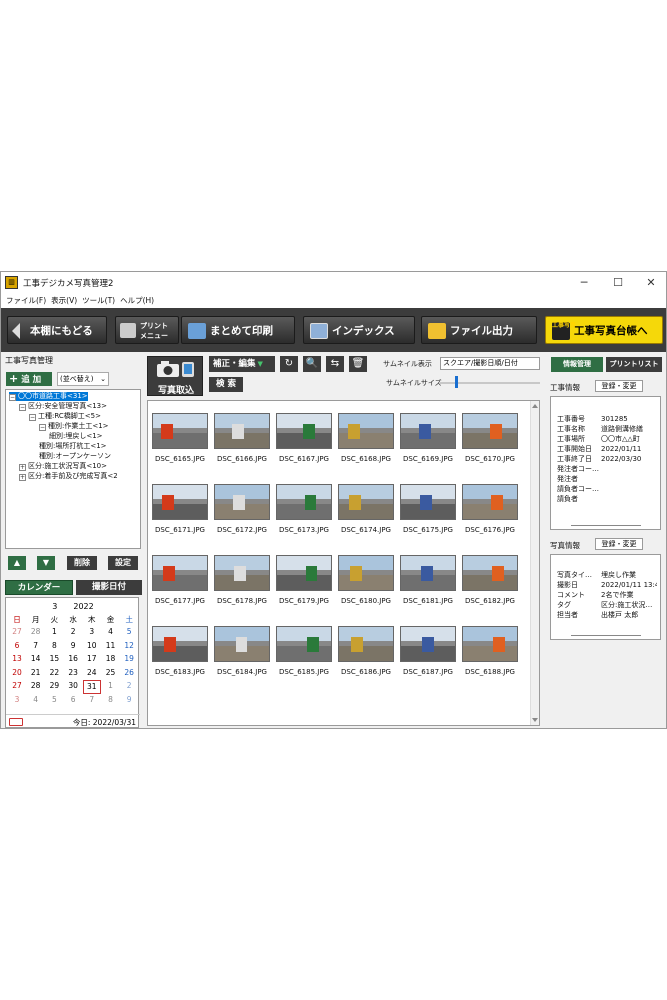 Image resolution: width=667 pixels, height=1000 pixels. Describe the element at coordinates (92, 646) in the screenshot. I see `calendar-day: 10` at that location.